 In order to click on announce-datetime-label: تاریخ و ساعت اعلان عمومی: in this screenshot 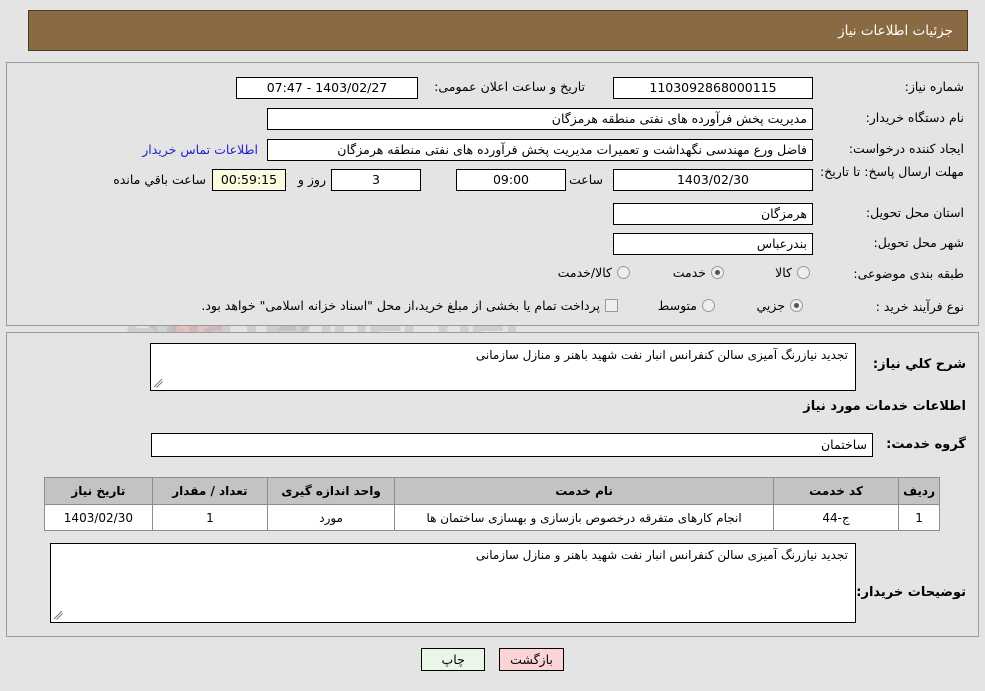, I will do `click(509, 86)`.